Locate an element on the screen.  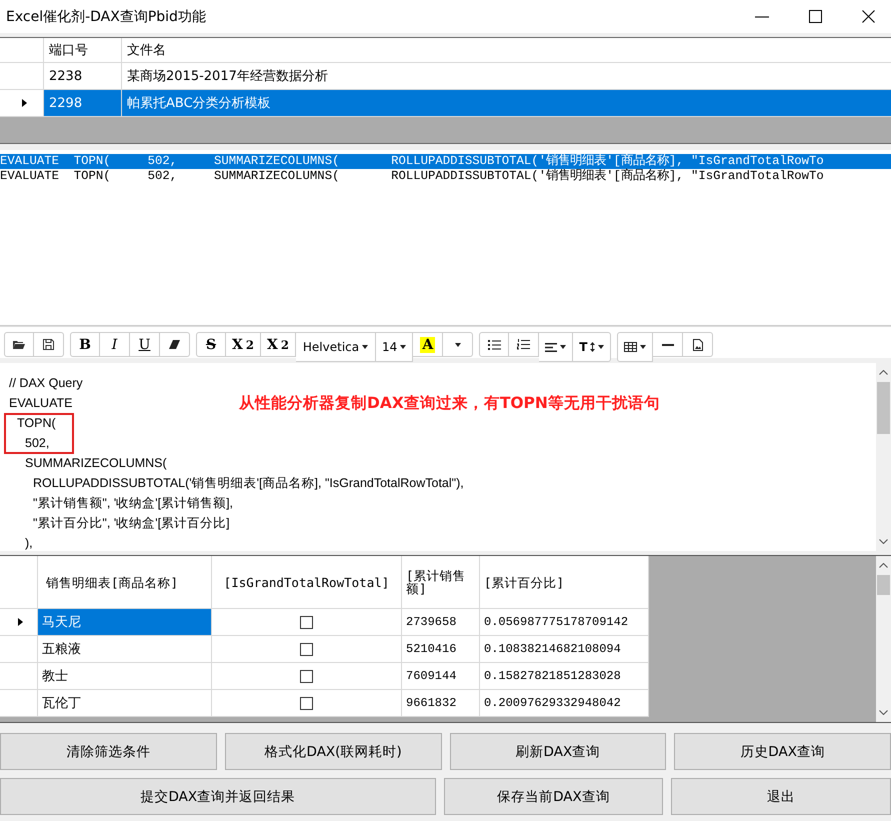
code-line: 502, is located at coordinates (37, 443).